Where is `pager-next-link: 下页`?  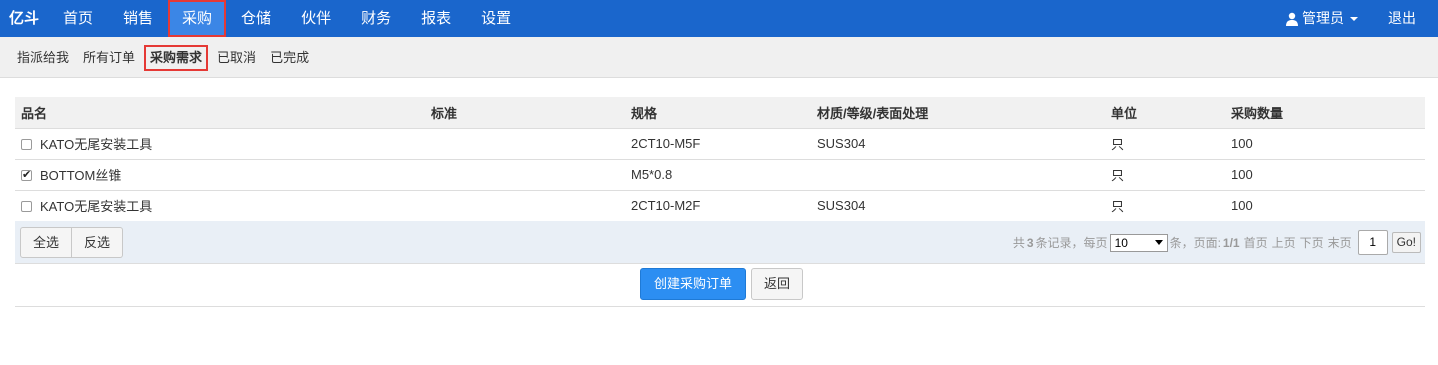
pager-next-link: 下页 is located at coordinates (1312, 242).